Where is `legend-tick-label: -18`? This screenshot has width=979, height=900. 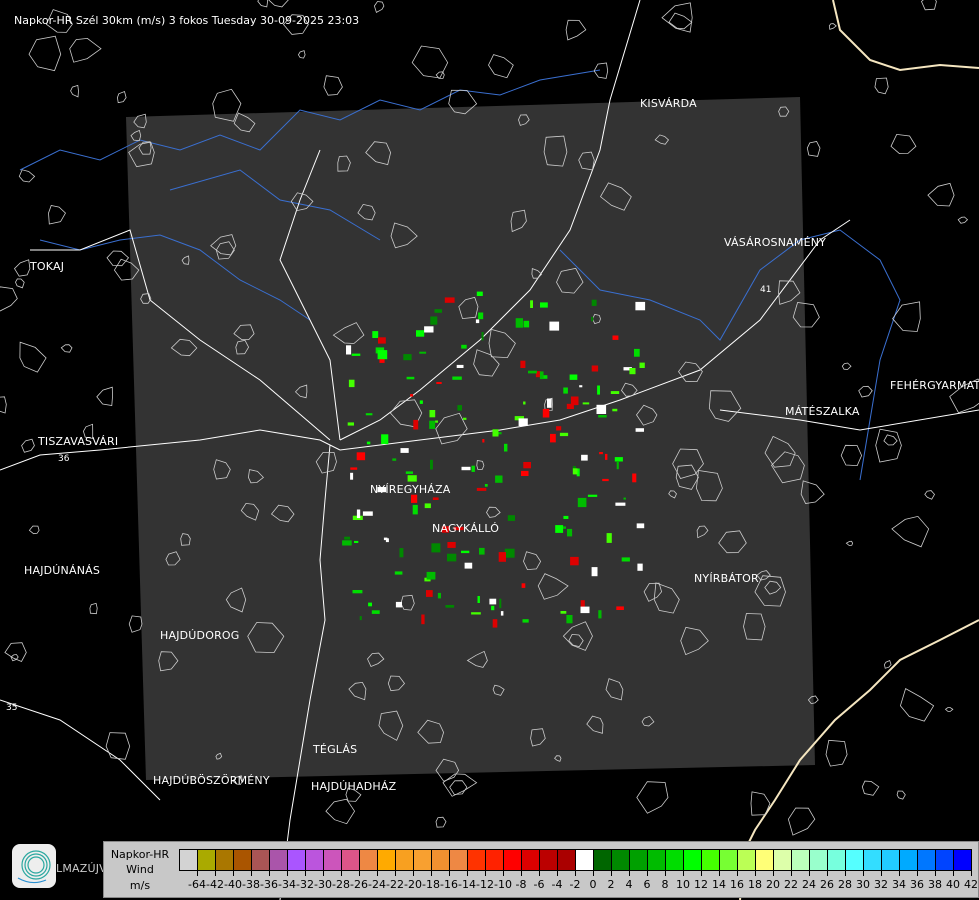 legend-tick-label: -18 is located at coordinates (431, 884).